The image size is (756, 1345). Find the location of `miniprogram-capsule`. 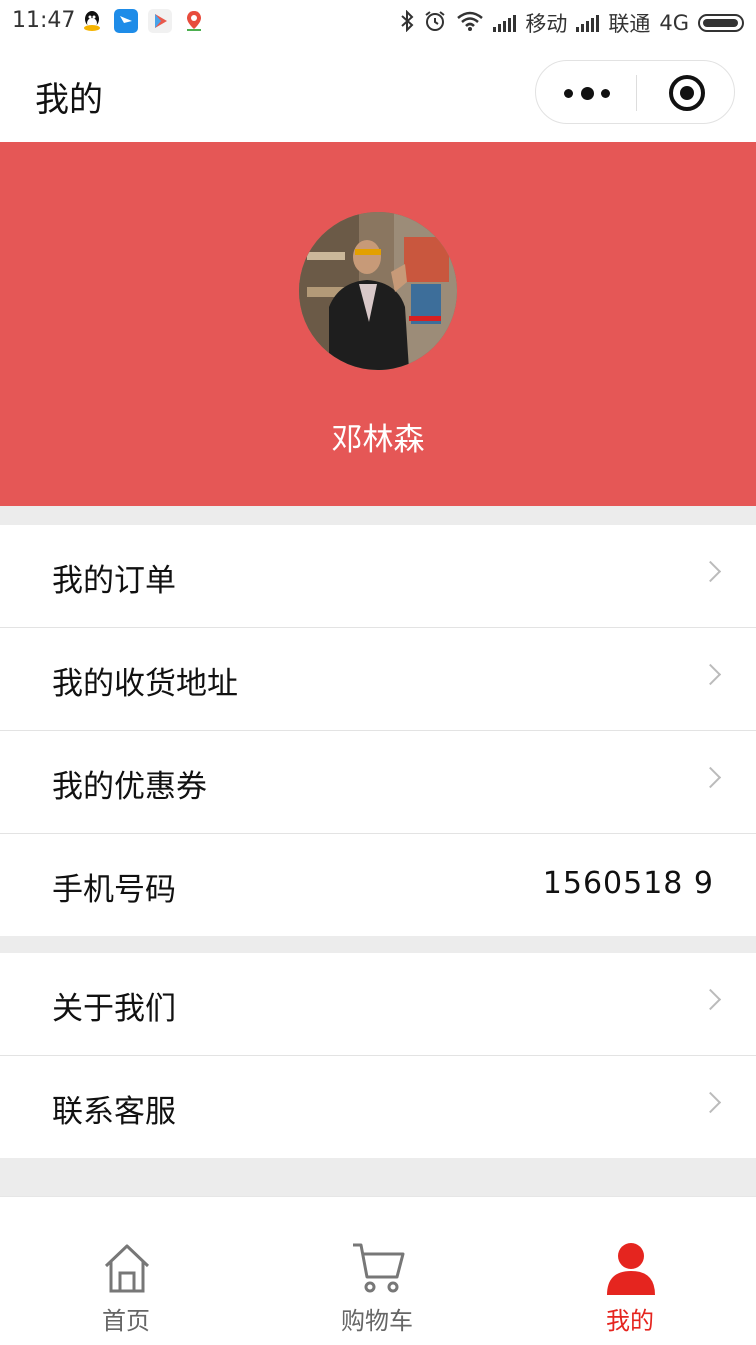

miniprogram-capsule is located at coordinates (635, 92).